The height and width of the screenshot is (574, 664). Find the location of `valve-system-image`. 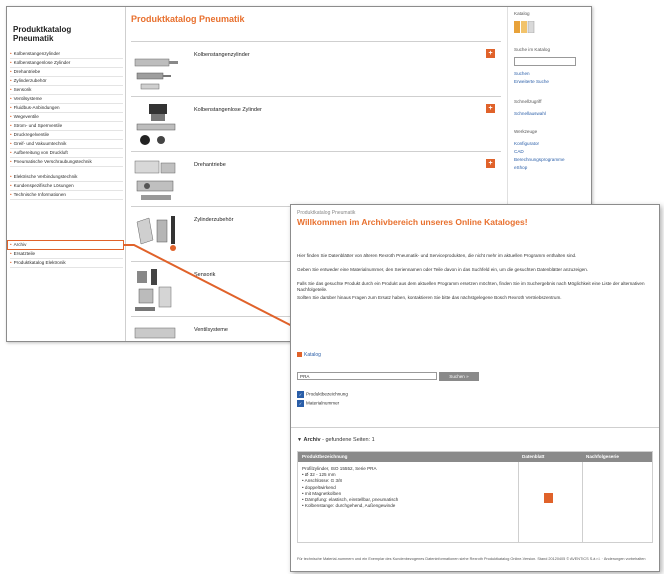

valve-system-image is located at coordinates (155, 333).